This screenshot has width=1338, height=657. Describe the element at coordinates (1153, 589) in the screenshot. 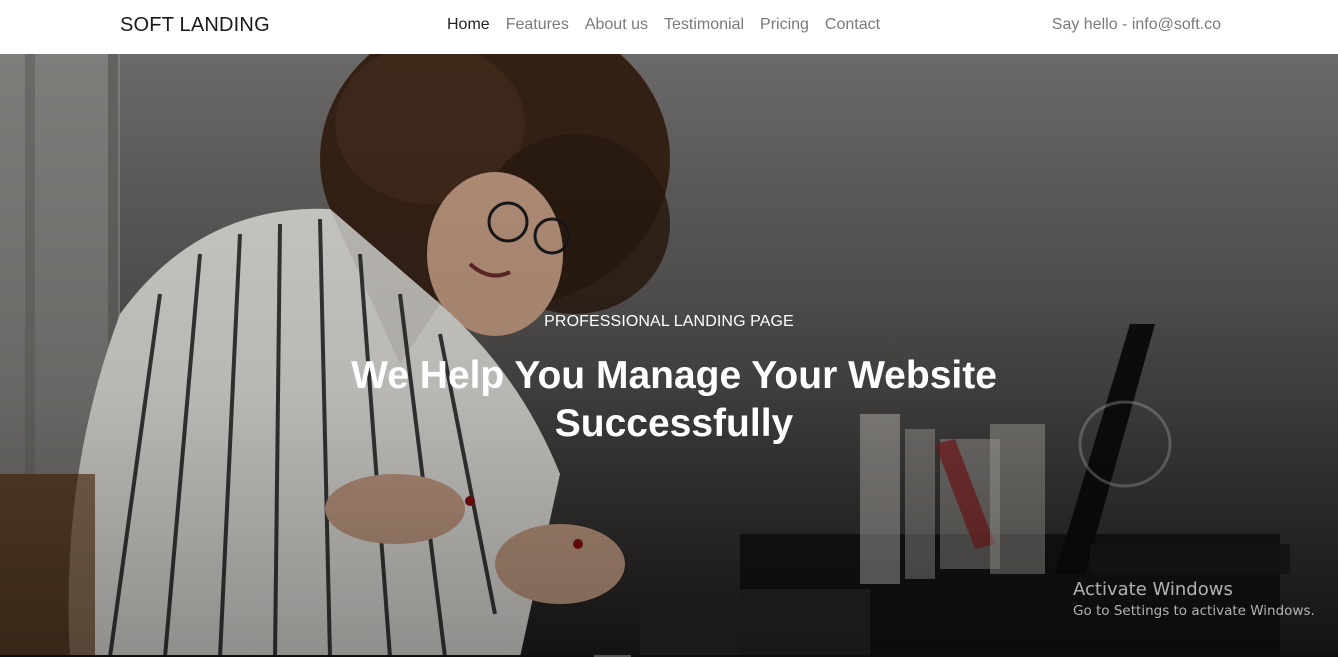

I see `watermark-title: Activate Windows` at that location.